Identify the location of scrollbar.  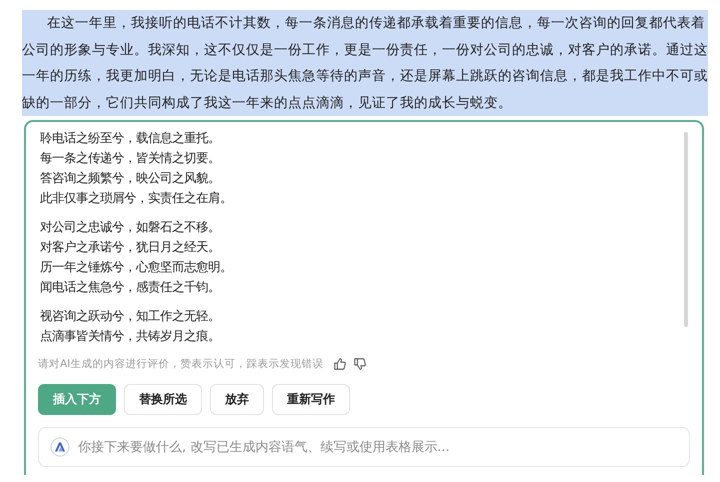
(686, 229).